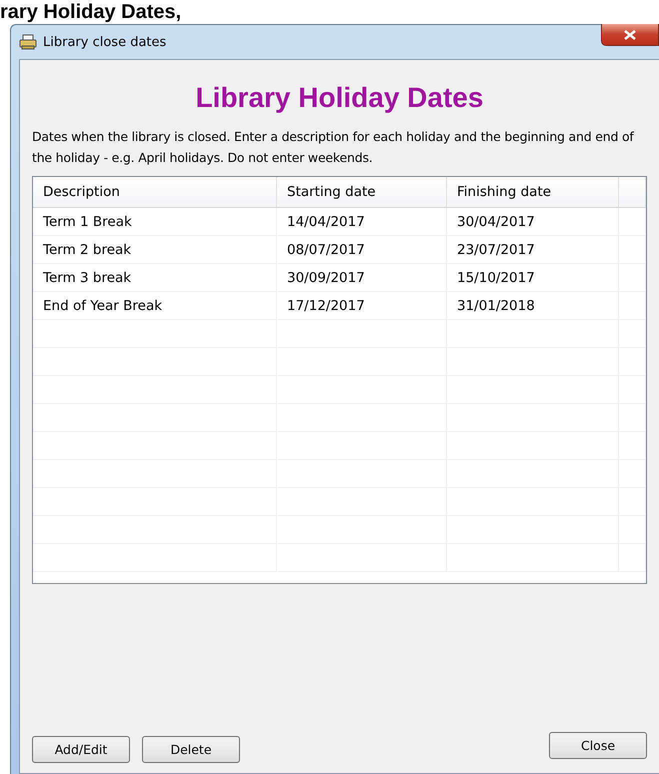 The width and height of the screenshot is (659, 774). I want to click on close-button, so click(630, 35).